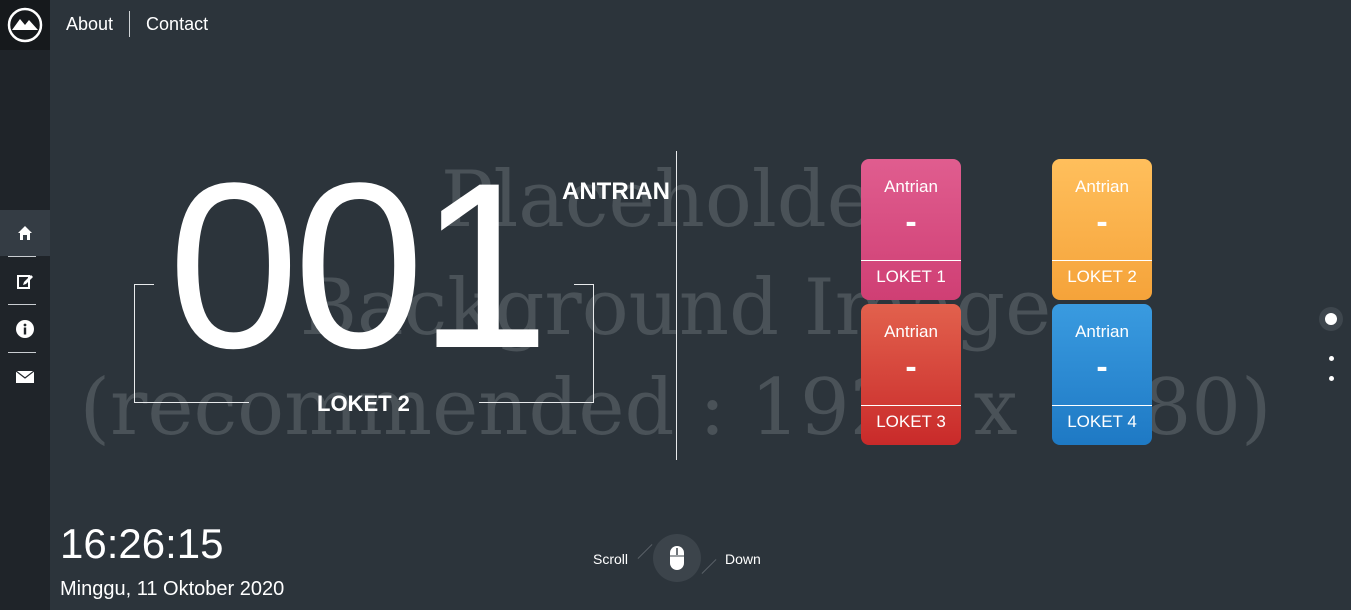 This screenshot has width=1351, height=610. I want to click on info-icon, so click(25, 329).